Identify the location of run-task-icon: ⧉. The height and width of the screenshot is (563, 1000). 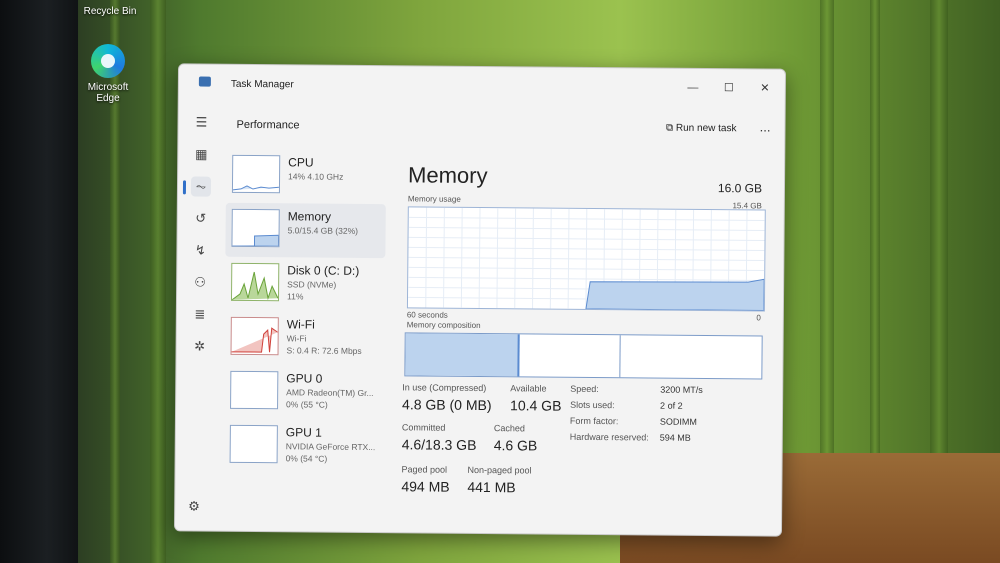
(670, 128).